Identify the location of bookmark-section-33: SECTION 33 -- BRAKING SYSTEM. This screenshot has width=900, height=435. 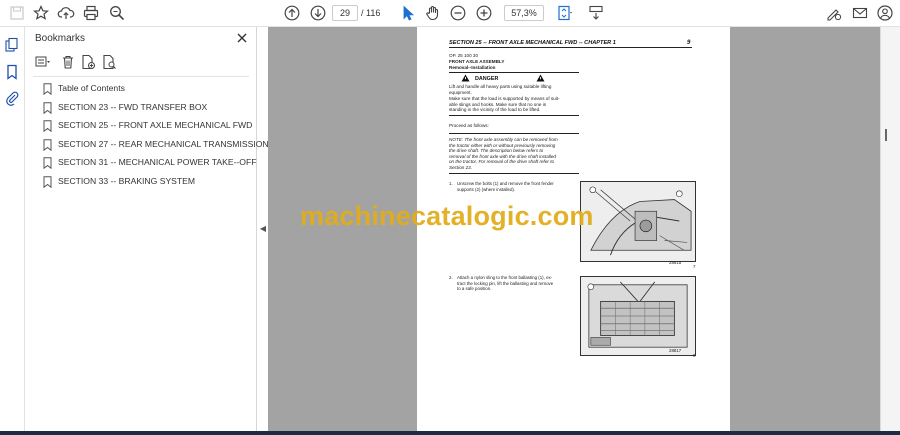
(148, 183).